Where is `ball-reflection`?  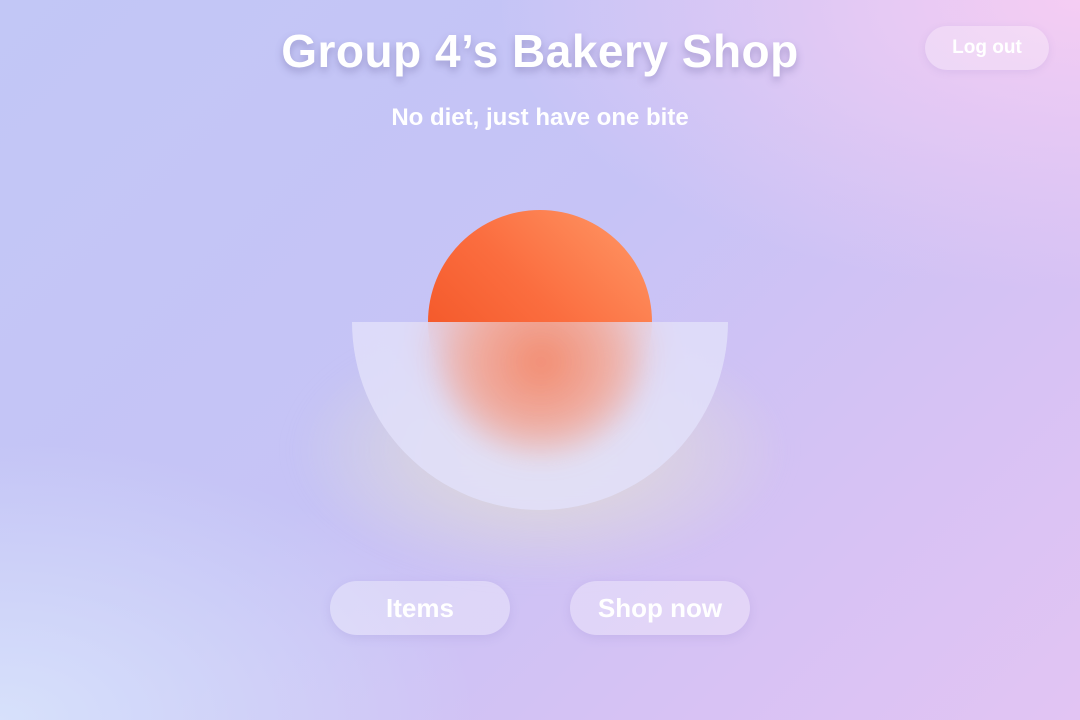 ball-reflection is located at coordinates (541, 392).